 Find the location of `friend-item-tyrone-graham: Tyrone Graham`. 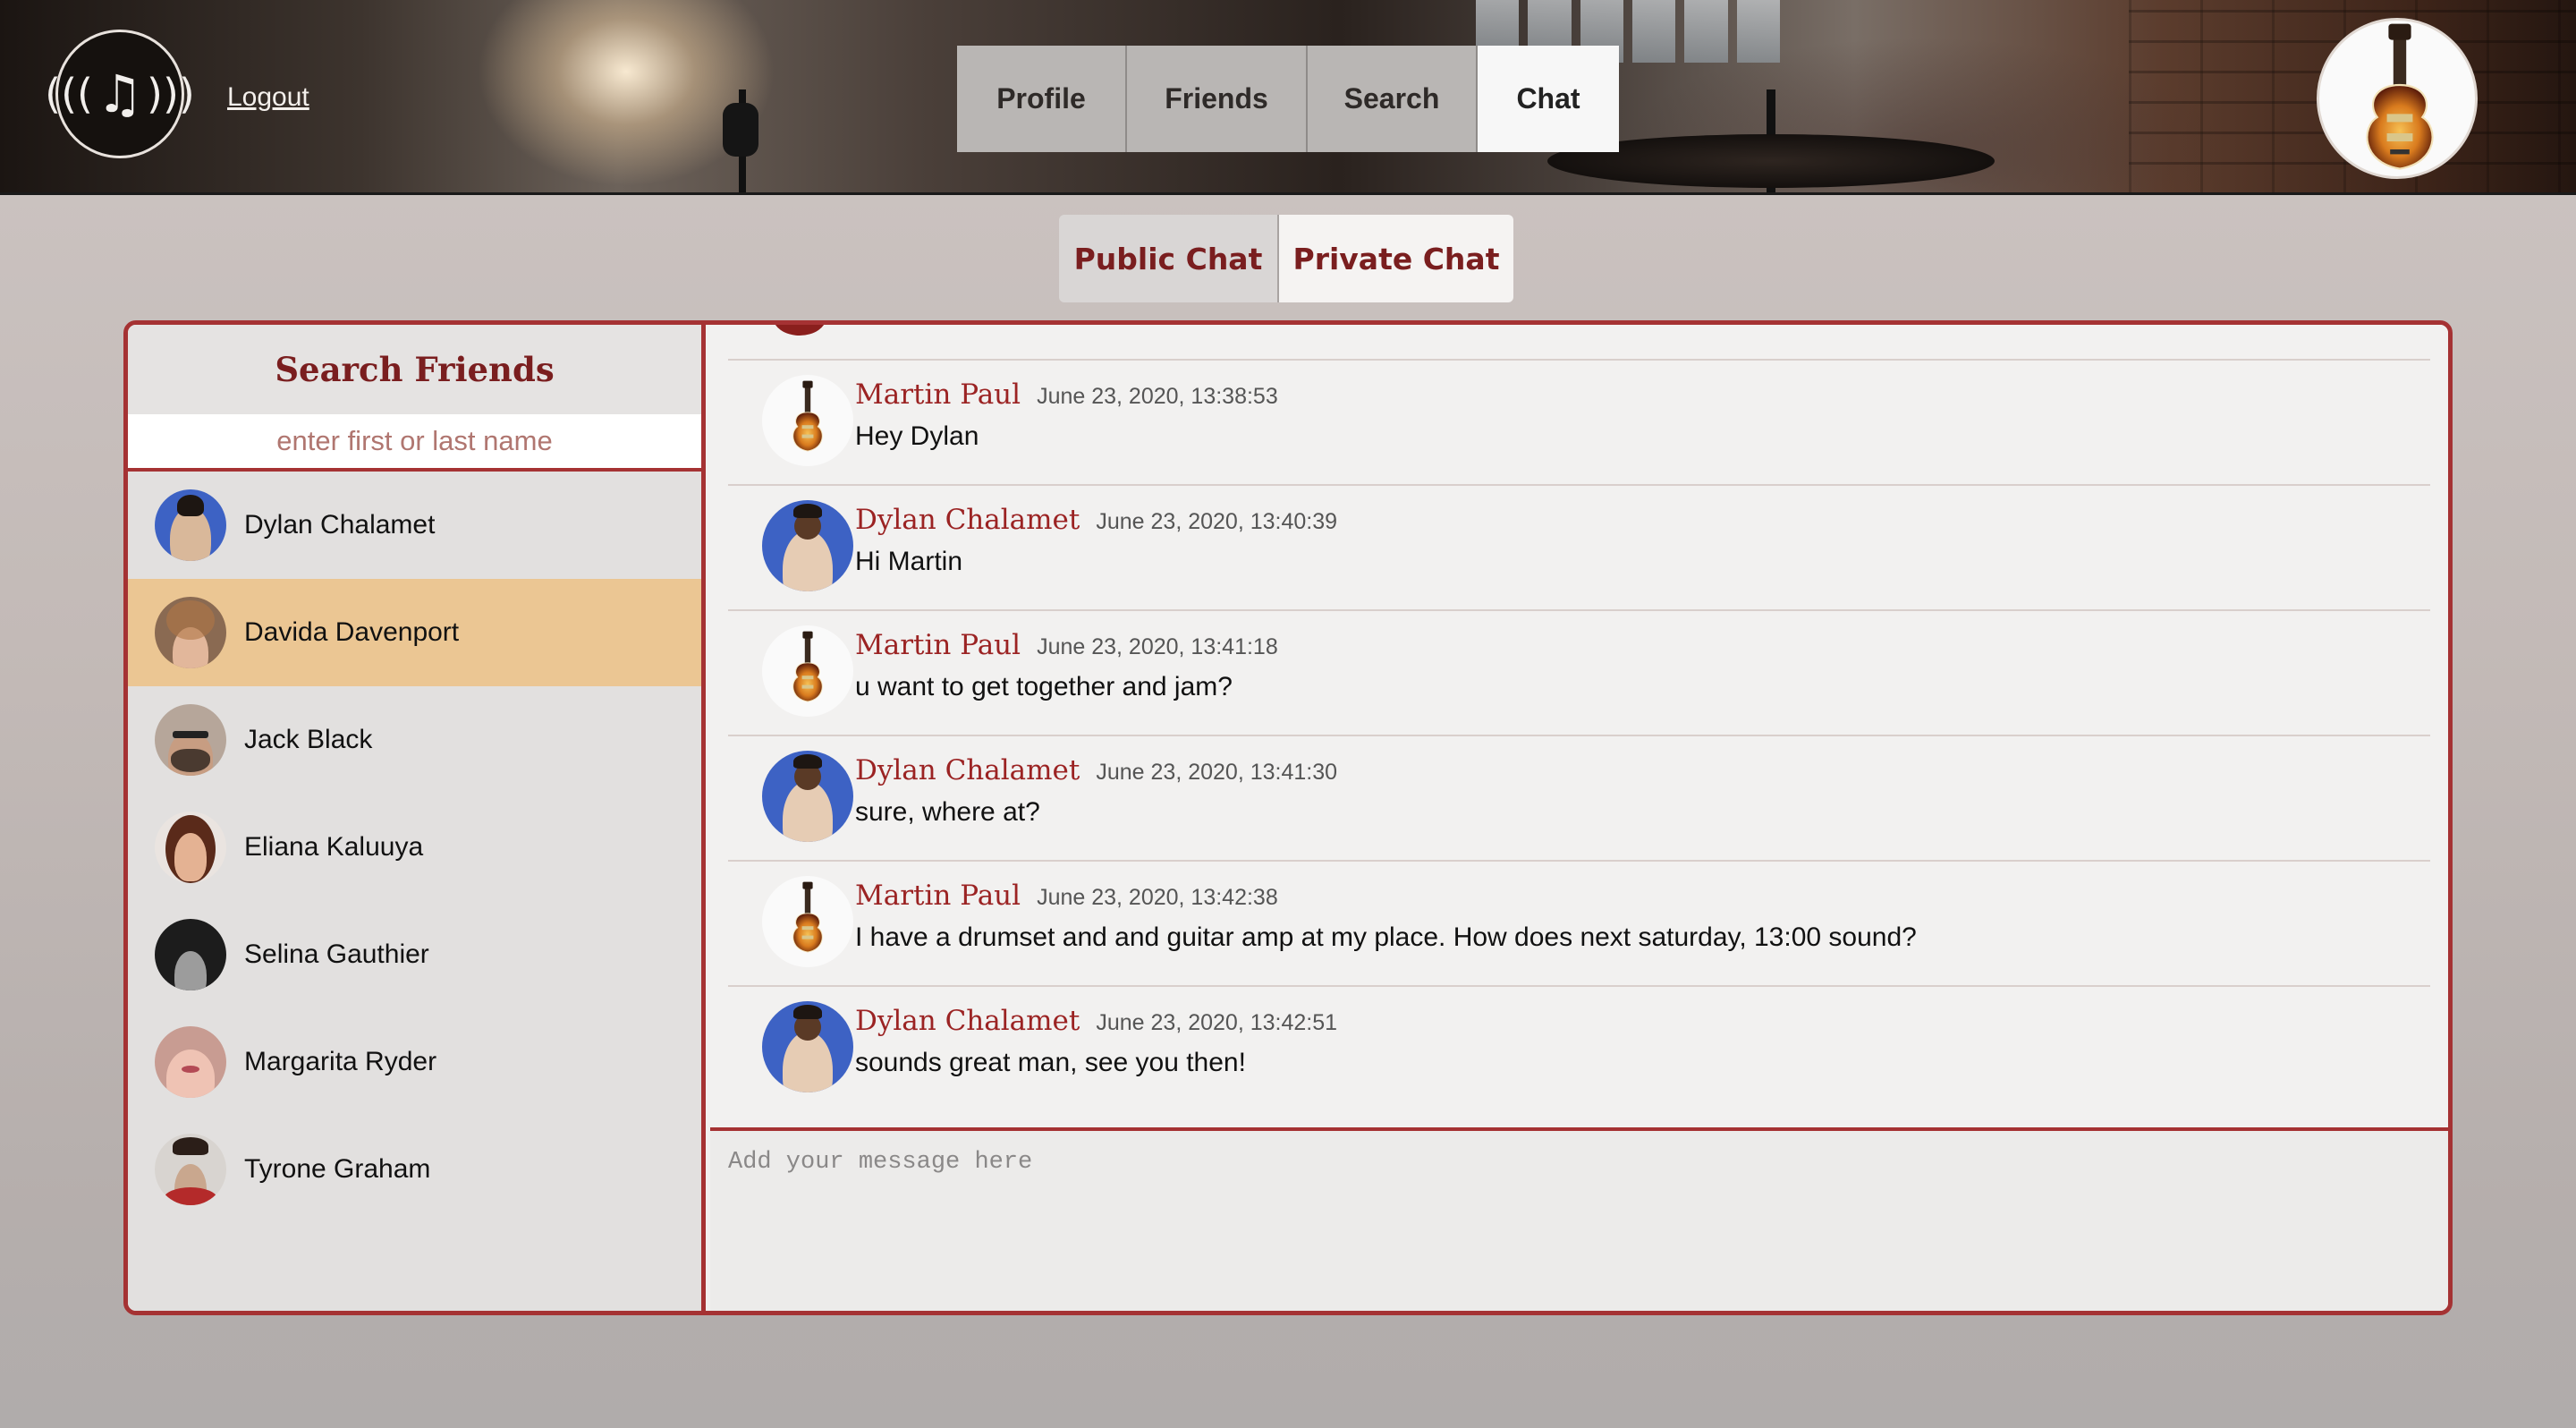

friend-item-tyrone-graham: Tyrone Graham is located at coordinates (414, 1169).